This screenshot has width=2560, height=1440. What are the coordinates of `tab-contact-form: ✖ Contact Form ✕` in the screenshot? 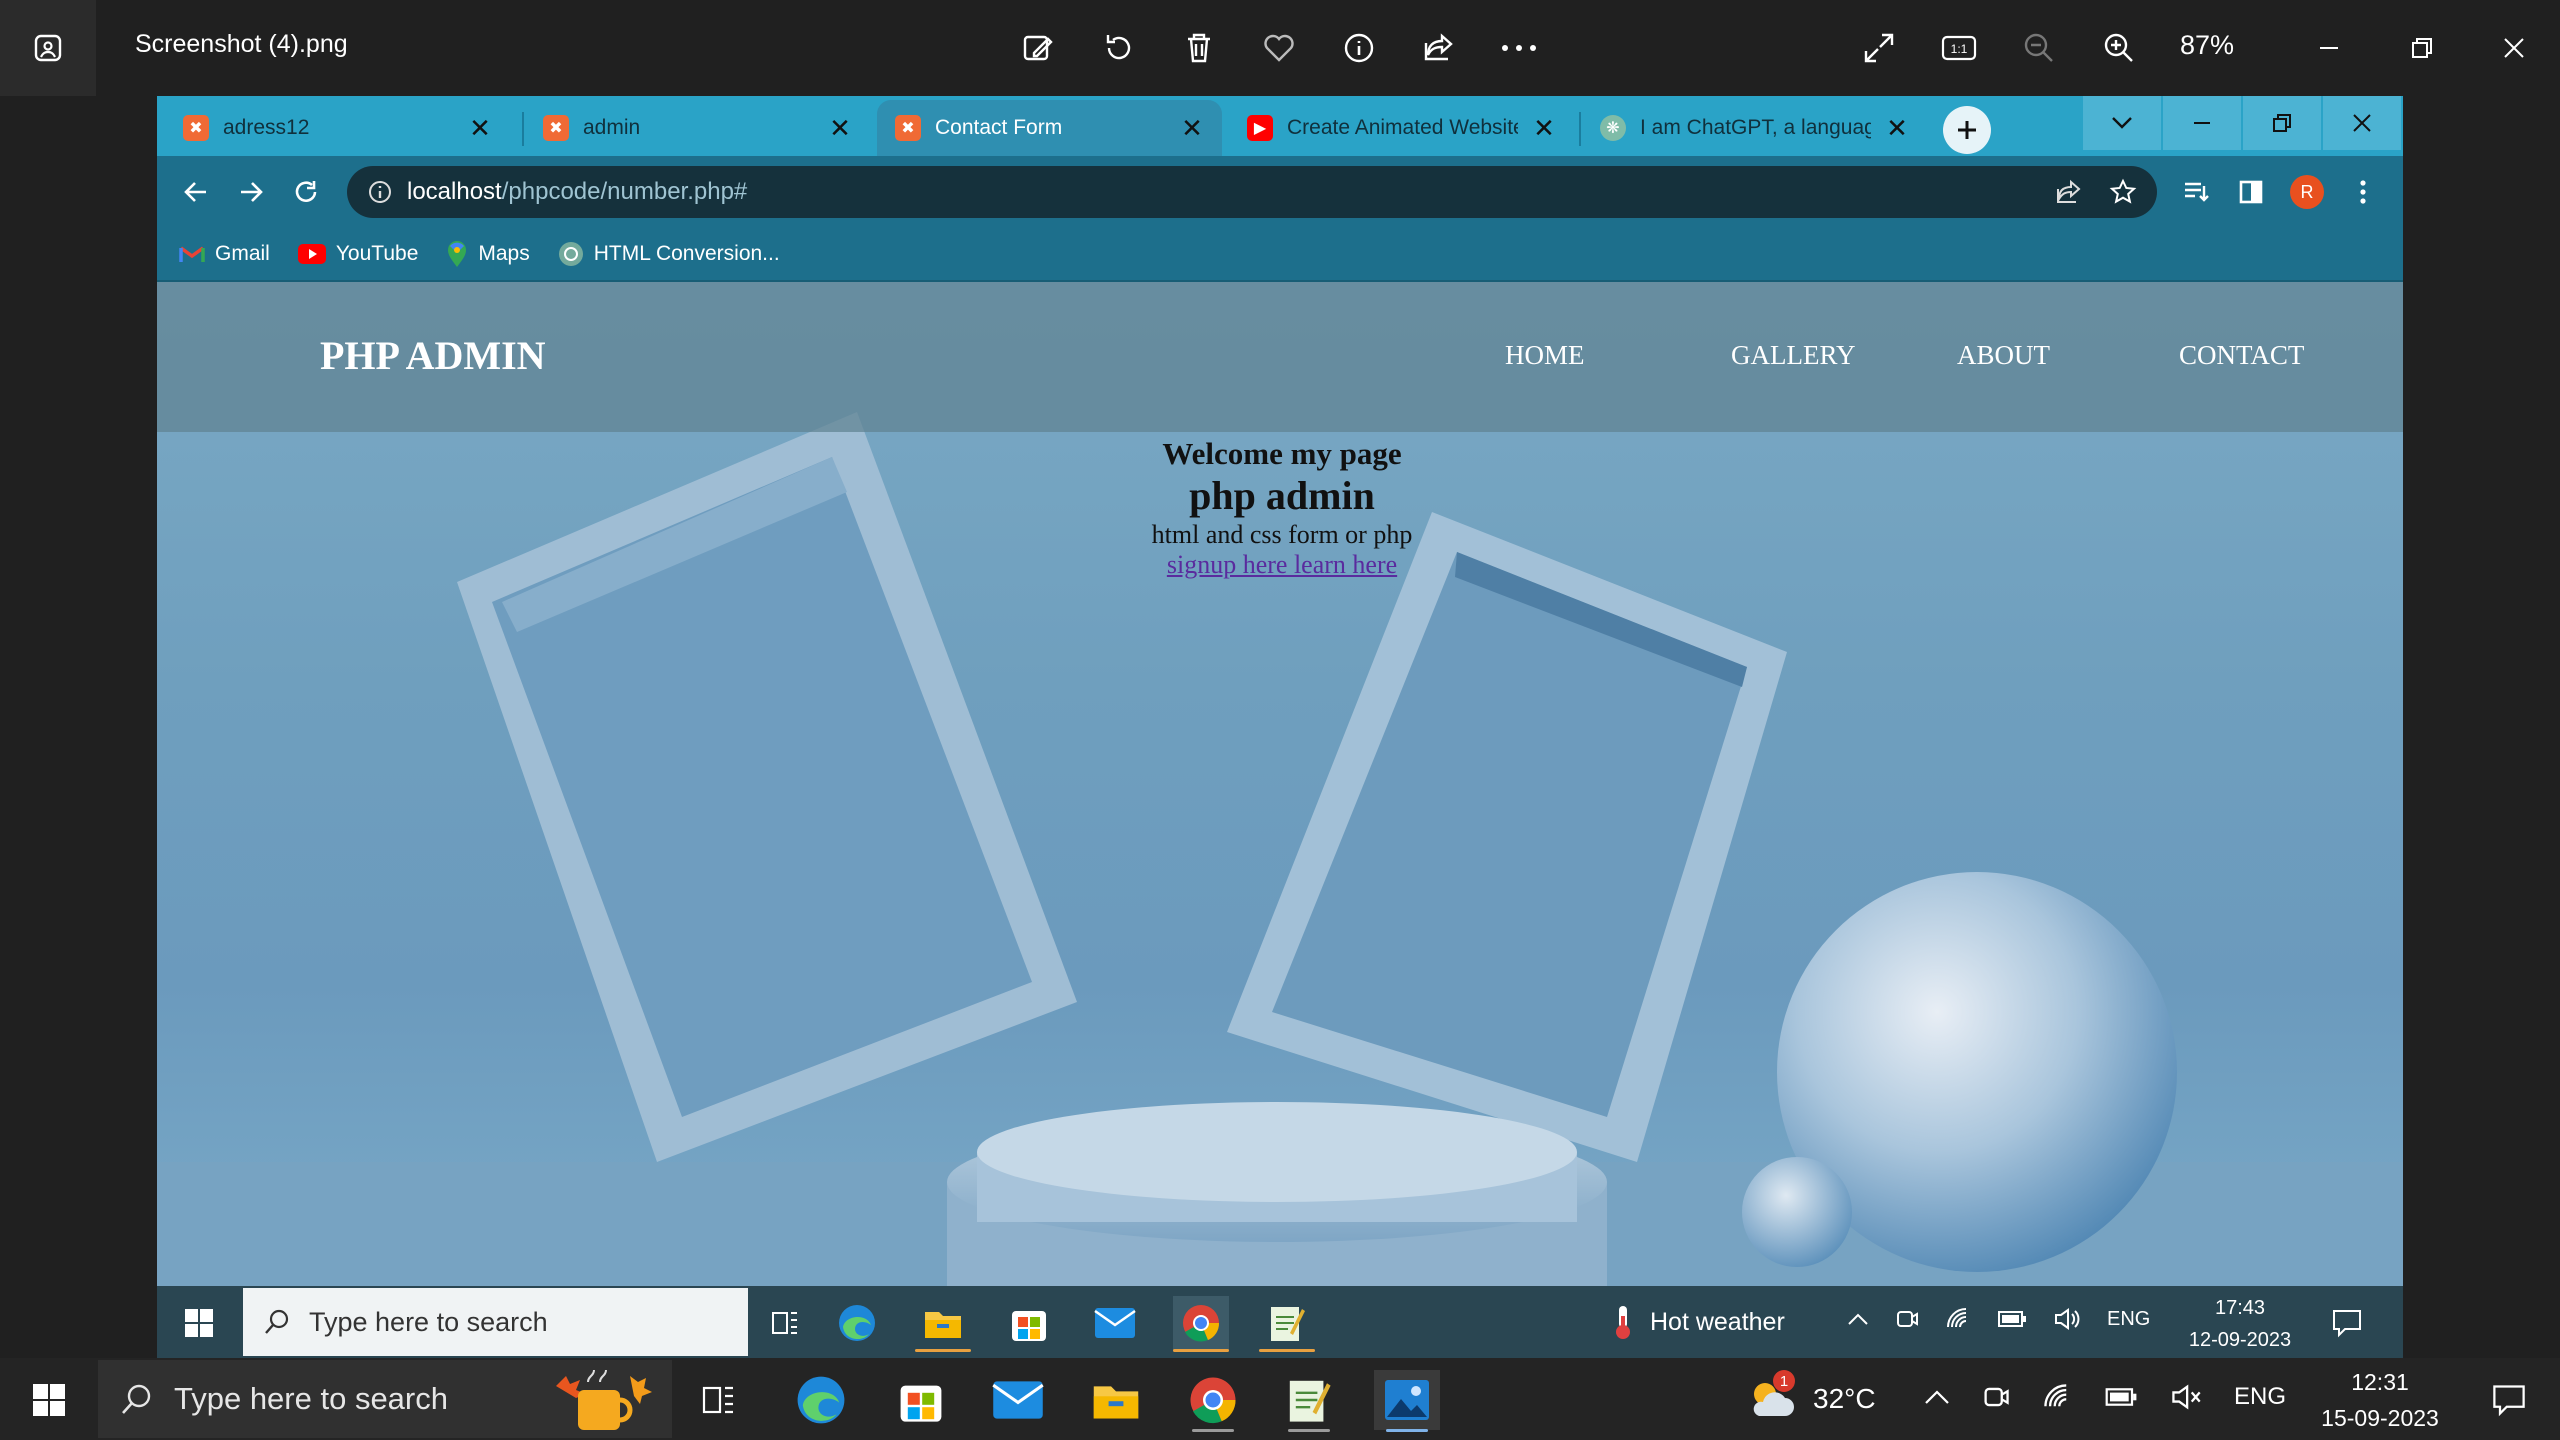 It's located at (1049, 128).